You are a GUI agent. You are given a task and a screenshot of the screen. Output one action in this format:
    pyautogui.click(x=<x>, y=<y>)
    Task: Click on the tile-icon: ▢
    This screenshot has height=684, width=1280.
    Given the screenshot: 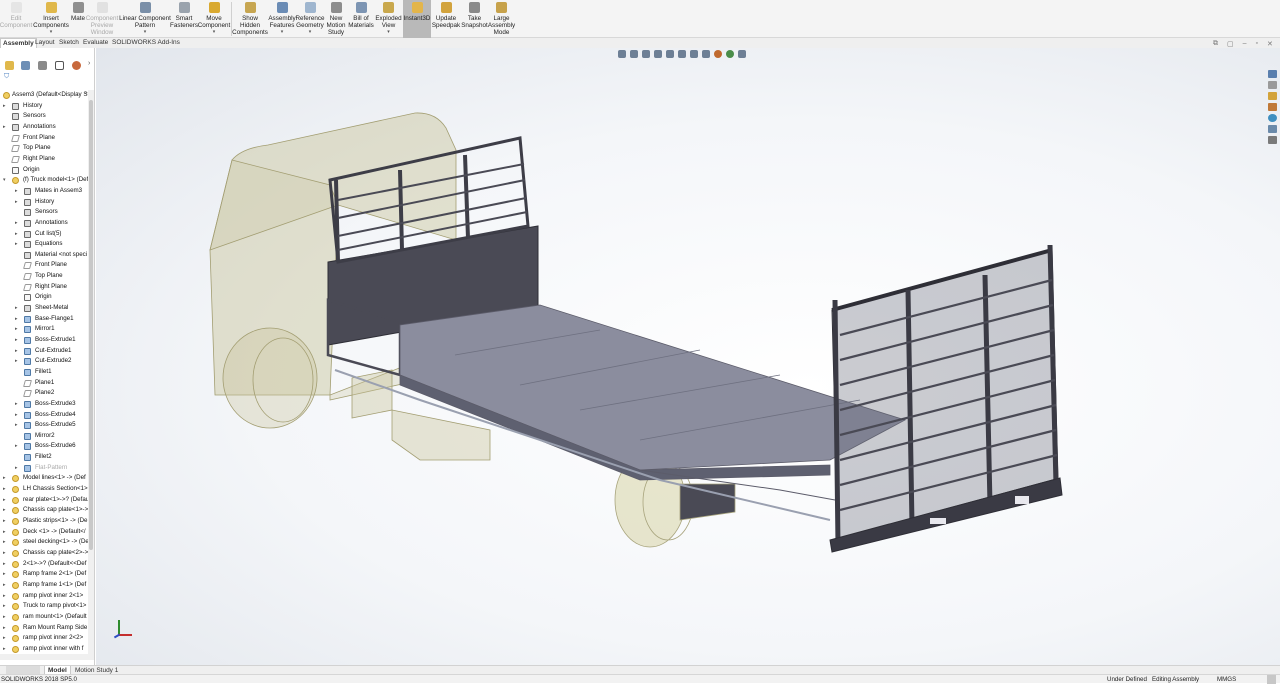 What is the action you would take?
    pyautogui.click(x=1230, y=44)
    